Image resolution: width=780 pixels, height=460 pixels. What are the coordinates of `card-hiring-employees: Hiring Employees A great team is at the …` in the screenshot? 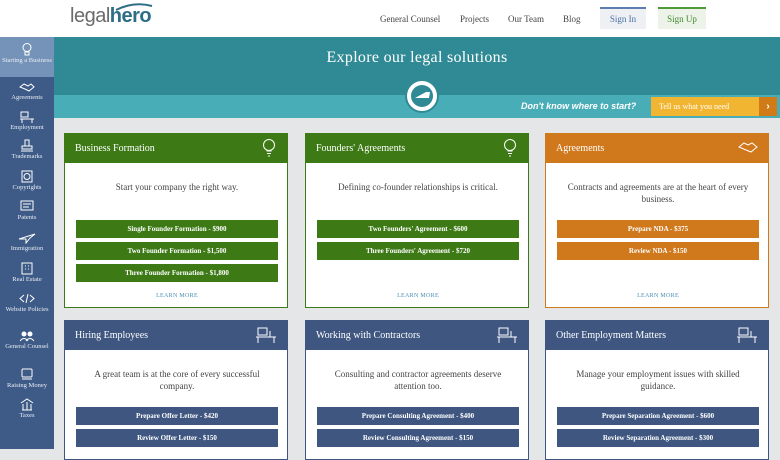 It's located at (176, 390).